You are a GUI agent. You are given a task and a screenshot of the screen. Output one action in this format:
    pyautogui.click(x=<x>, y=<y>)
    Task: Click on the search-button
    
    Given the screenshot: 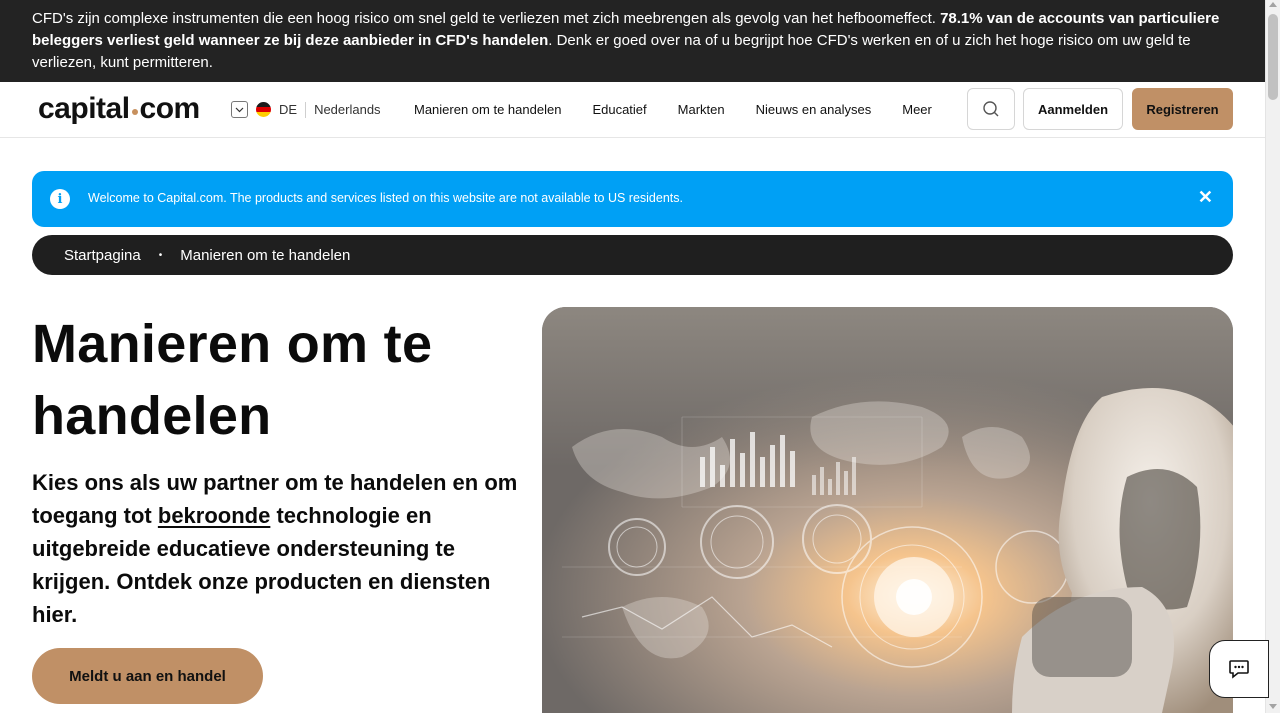 What is the action you would take?
    pyautogui.click(x=991, y=109)
    